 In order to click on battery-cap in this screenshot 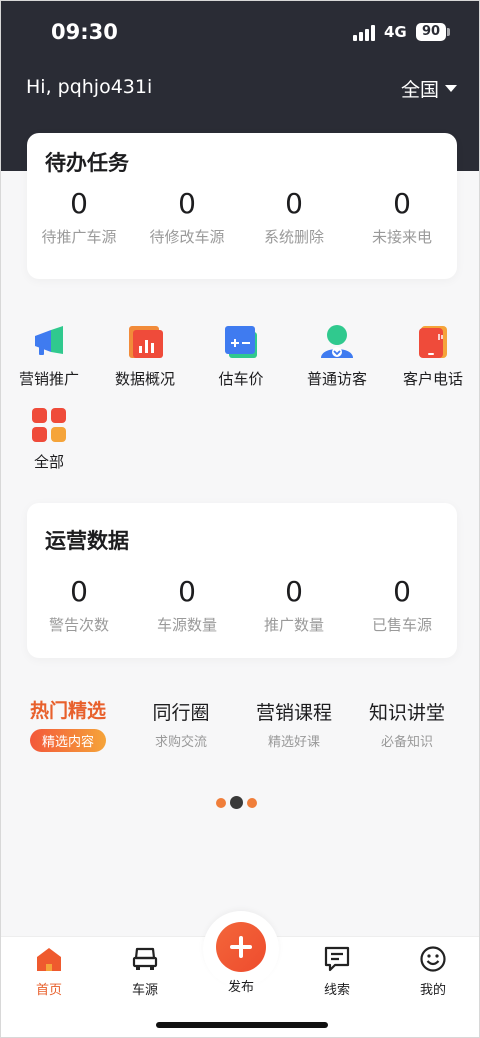, I will do `click(448, 32)`.